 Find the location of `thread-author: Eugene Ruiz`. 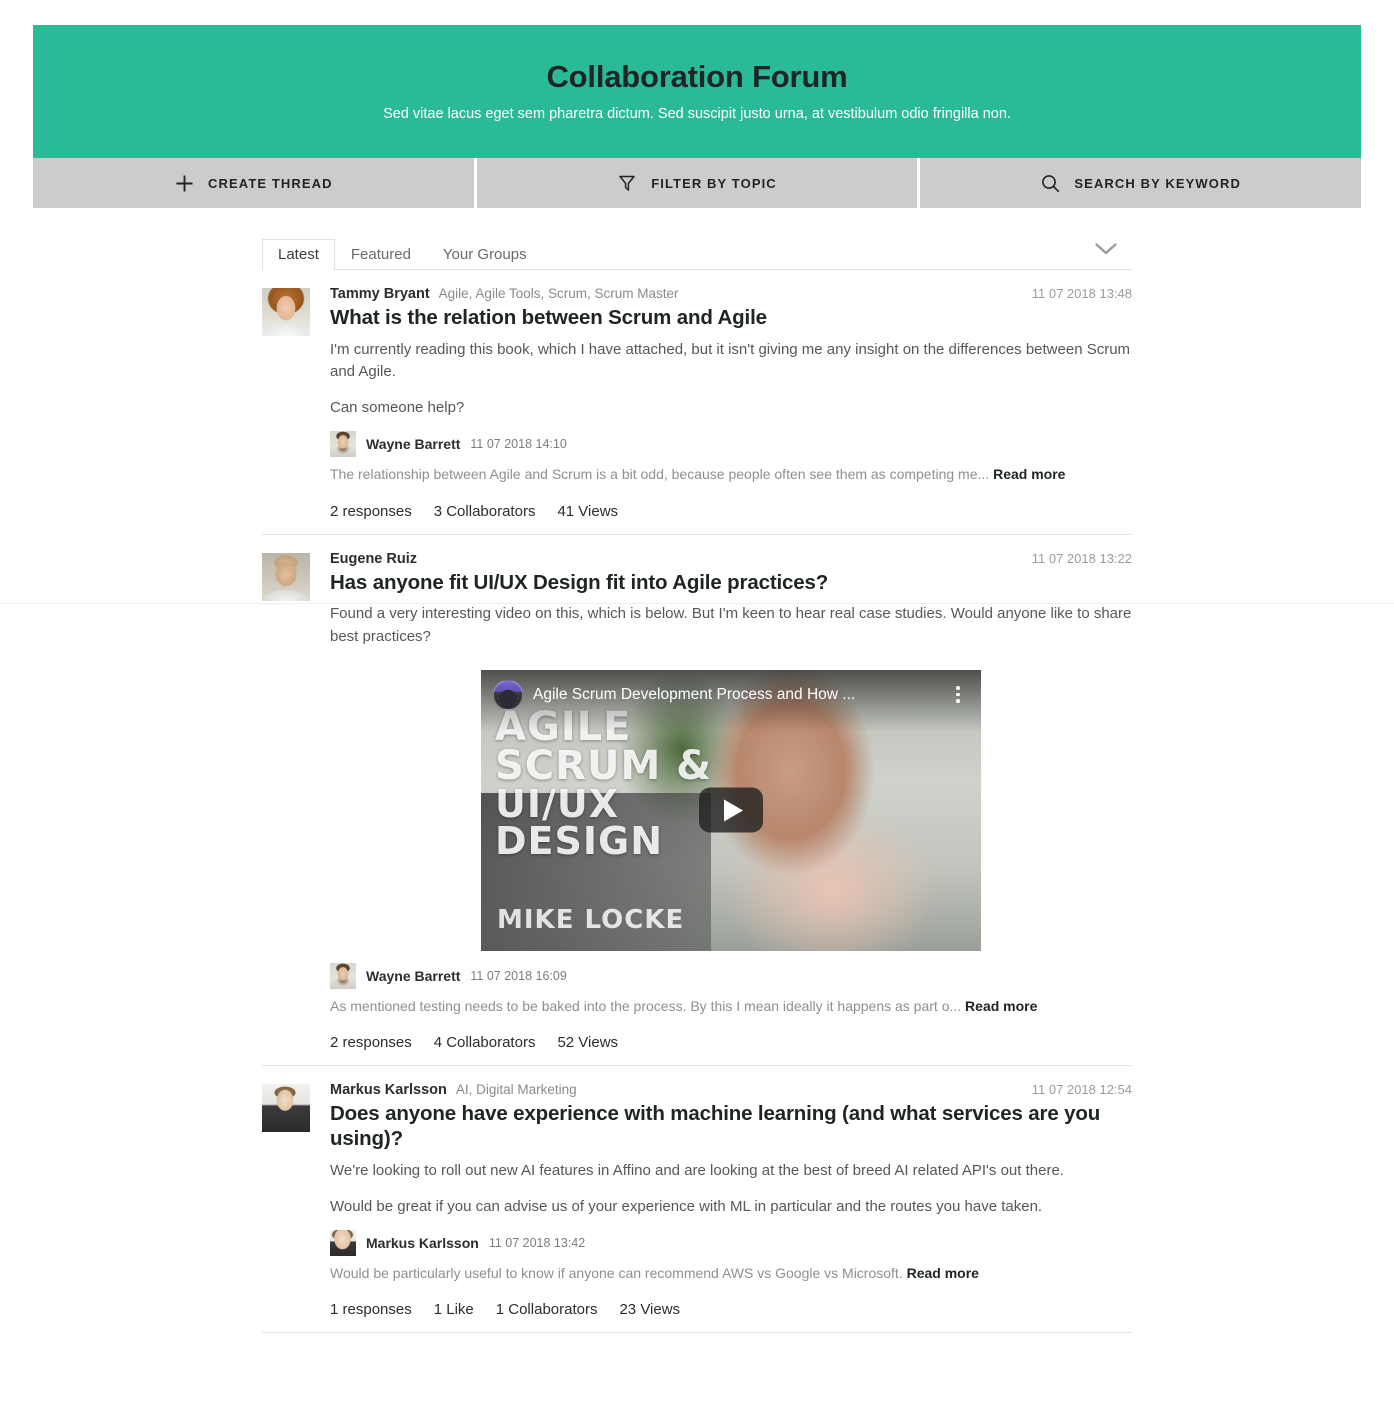

thread-author: Eugene Ruiz is located at coordinates (373, 559).